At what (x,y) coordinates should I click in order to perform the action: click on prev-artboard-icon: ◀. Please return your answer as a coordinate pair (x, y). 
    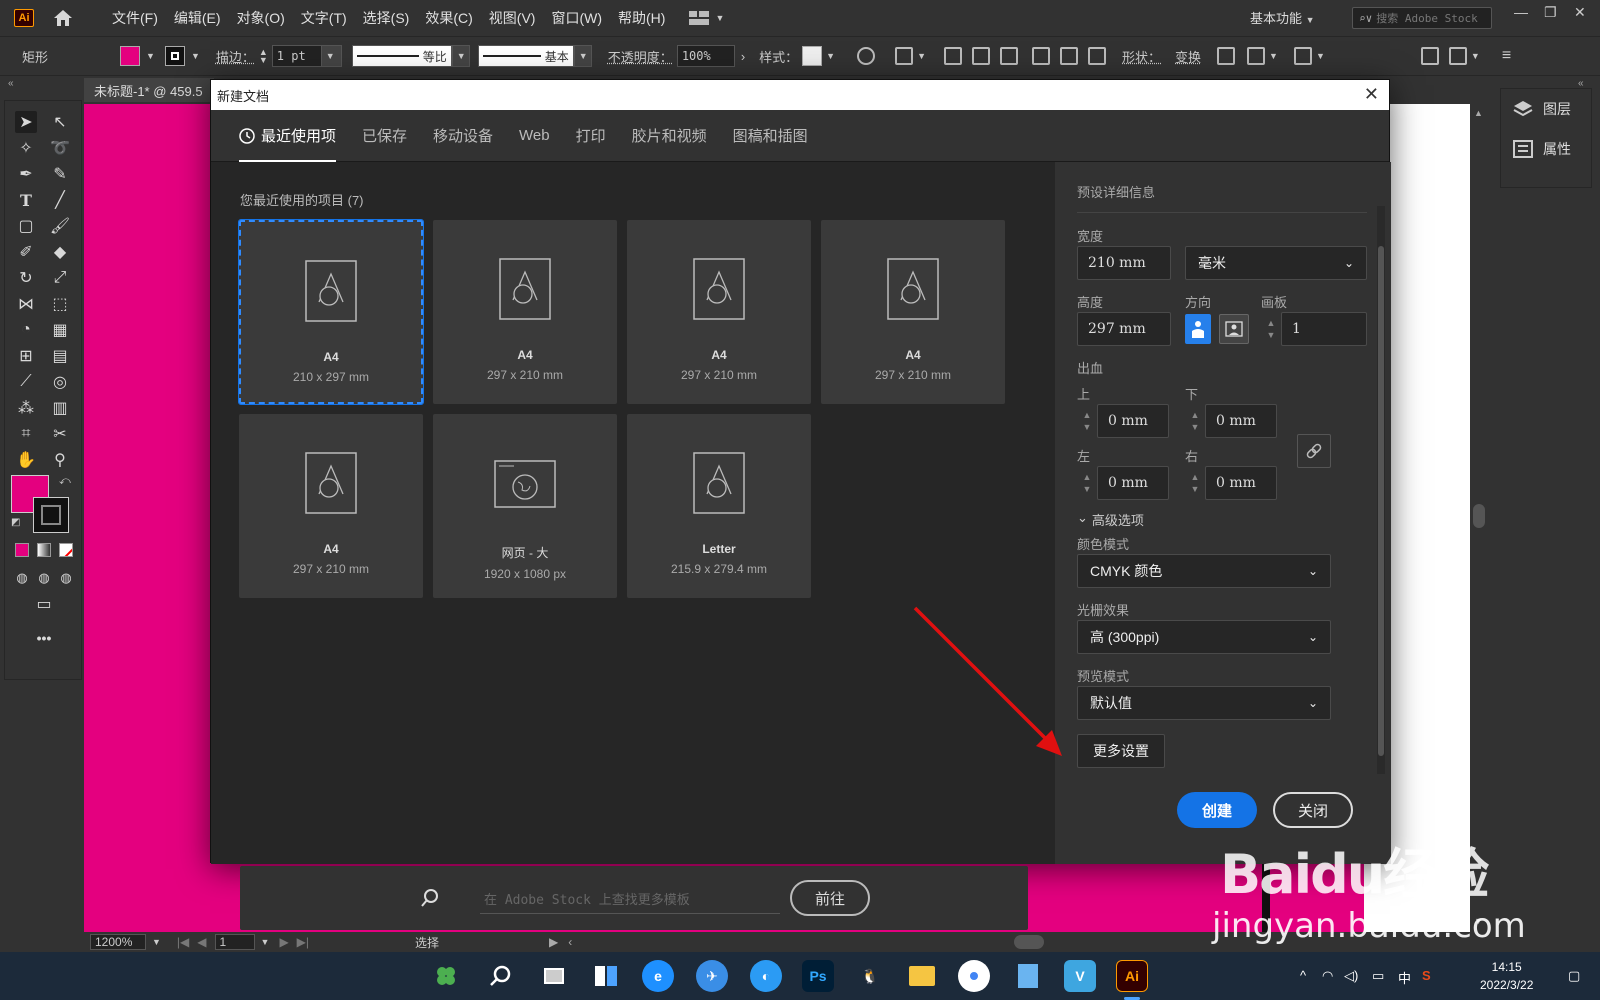
    Looking at the image, I should click on (201, 942).